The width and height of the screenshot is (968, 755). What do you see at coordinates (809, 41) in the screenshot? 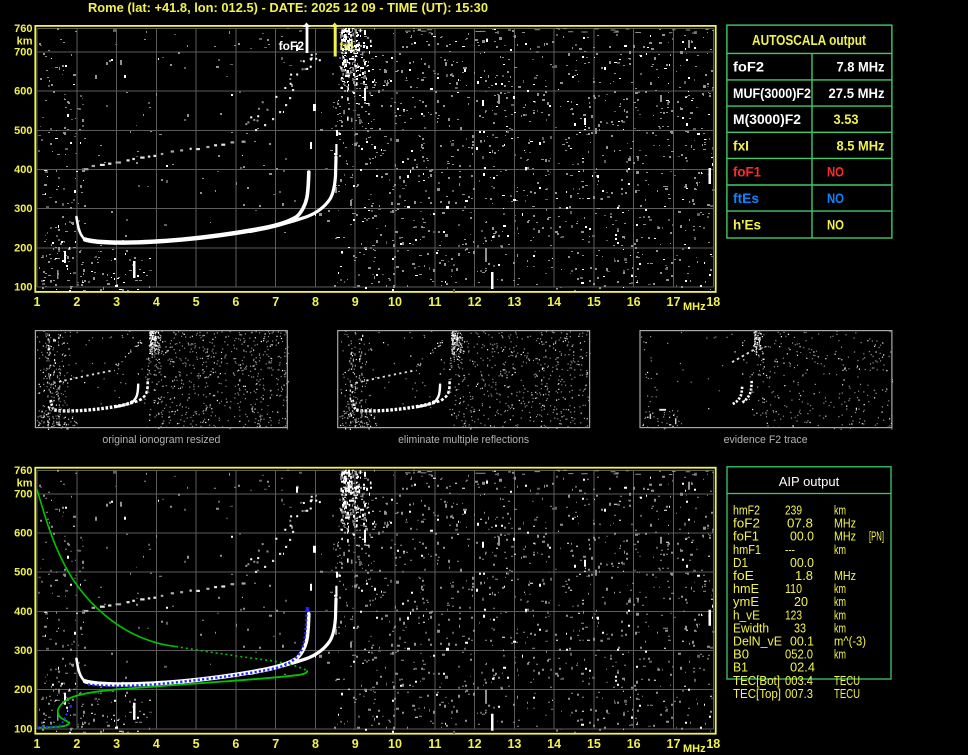
I see `svg-text: AUTOSCALA output` at bounding box center [809, 41].